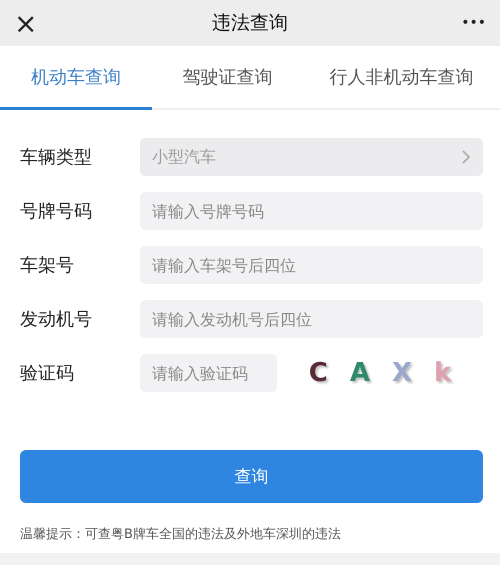  I want to click on page-title: 违法查询, so click(250, 23).